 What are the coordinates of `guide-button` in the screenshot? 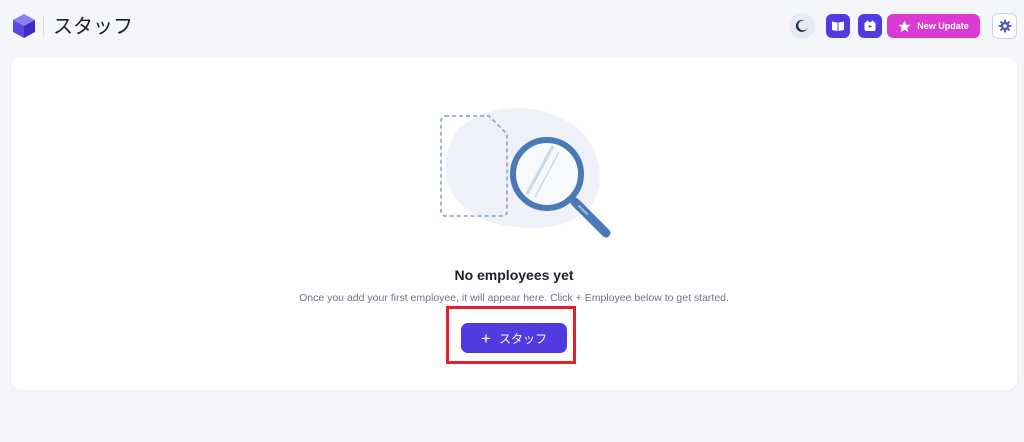 It's located at (838, 26).